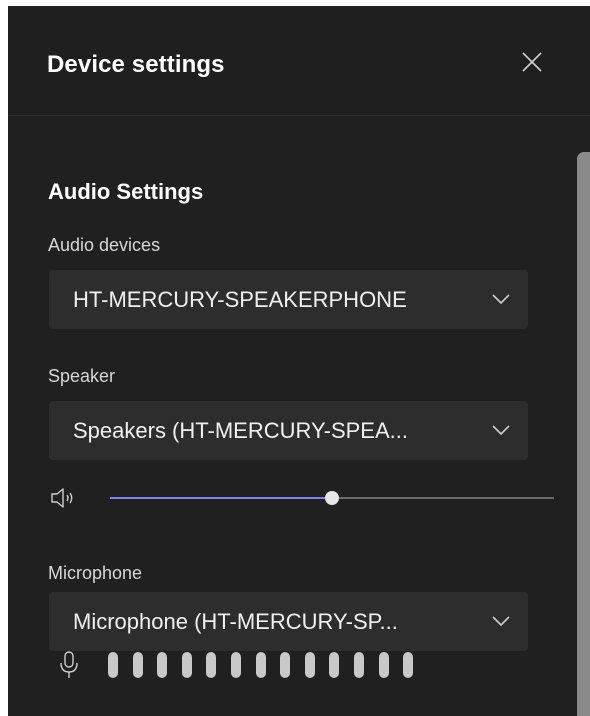  I want to click on scrollbar, so click(583, 434).